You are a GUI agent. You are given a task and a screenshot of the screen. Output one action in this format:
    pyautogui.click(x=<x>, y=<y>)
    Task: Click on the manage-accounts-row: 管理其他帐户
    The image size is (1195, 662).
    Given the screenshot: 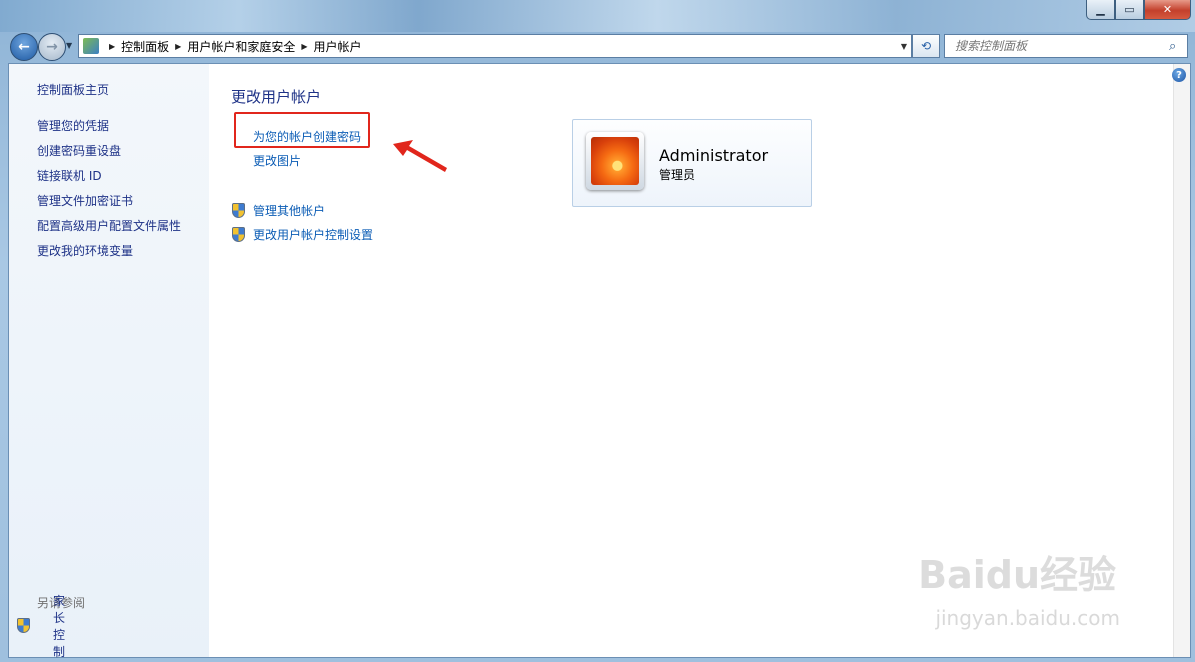 What is the action you would take?
    pyautogui.click(x=278, y=210)
    